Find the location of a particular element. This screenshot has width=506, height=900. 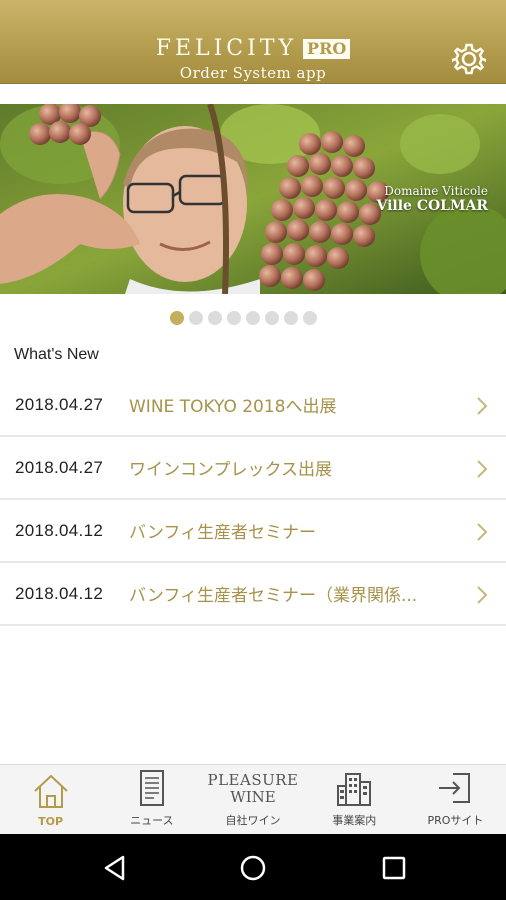

recents-square-icon is located at coordinates (394, 868).